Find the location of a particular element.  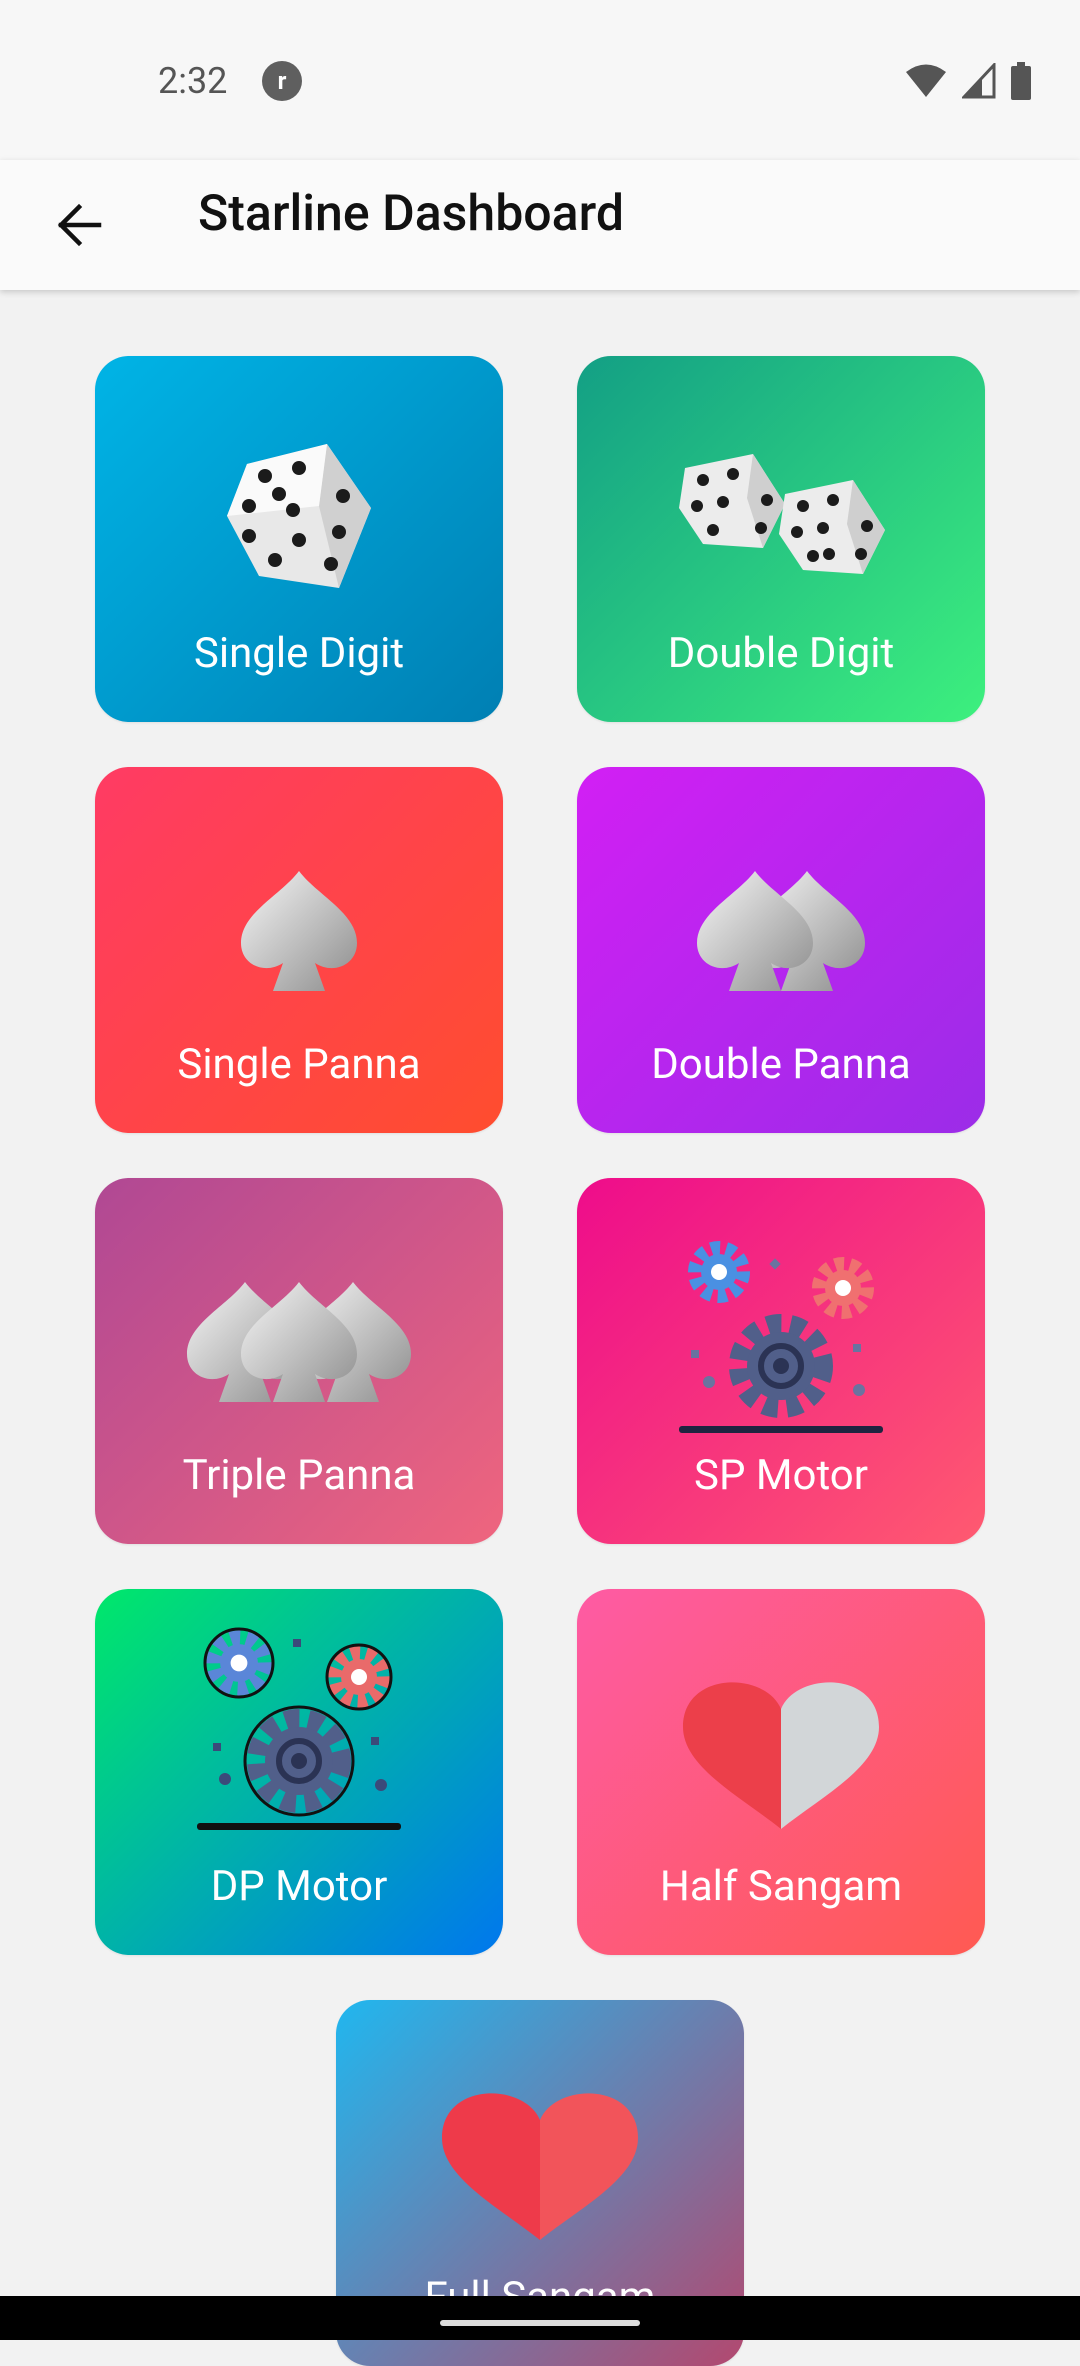

arrow-back-icon is located at coordinates (79, 225).